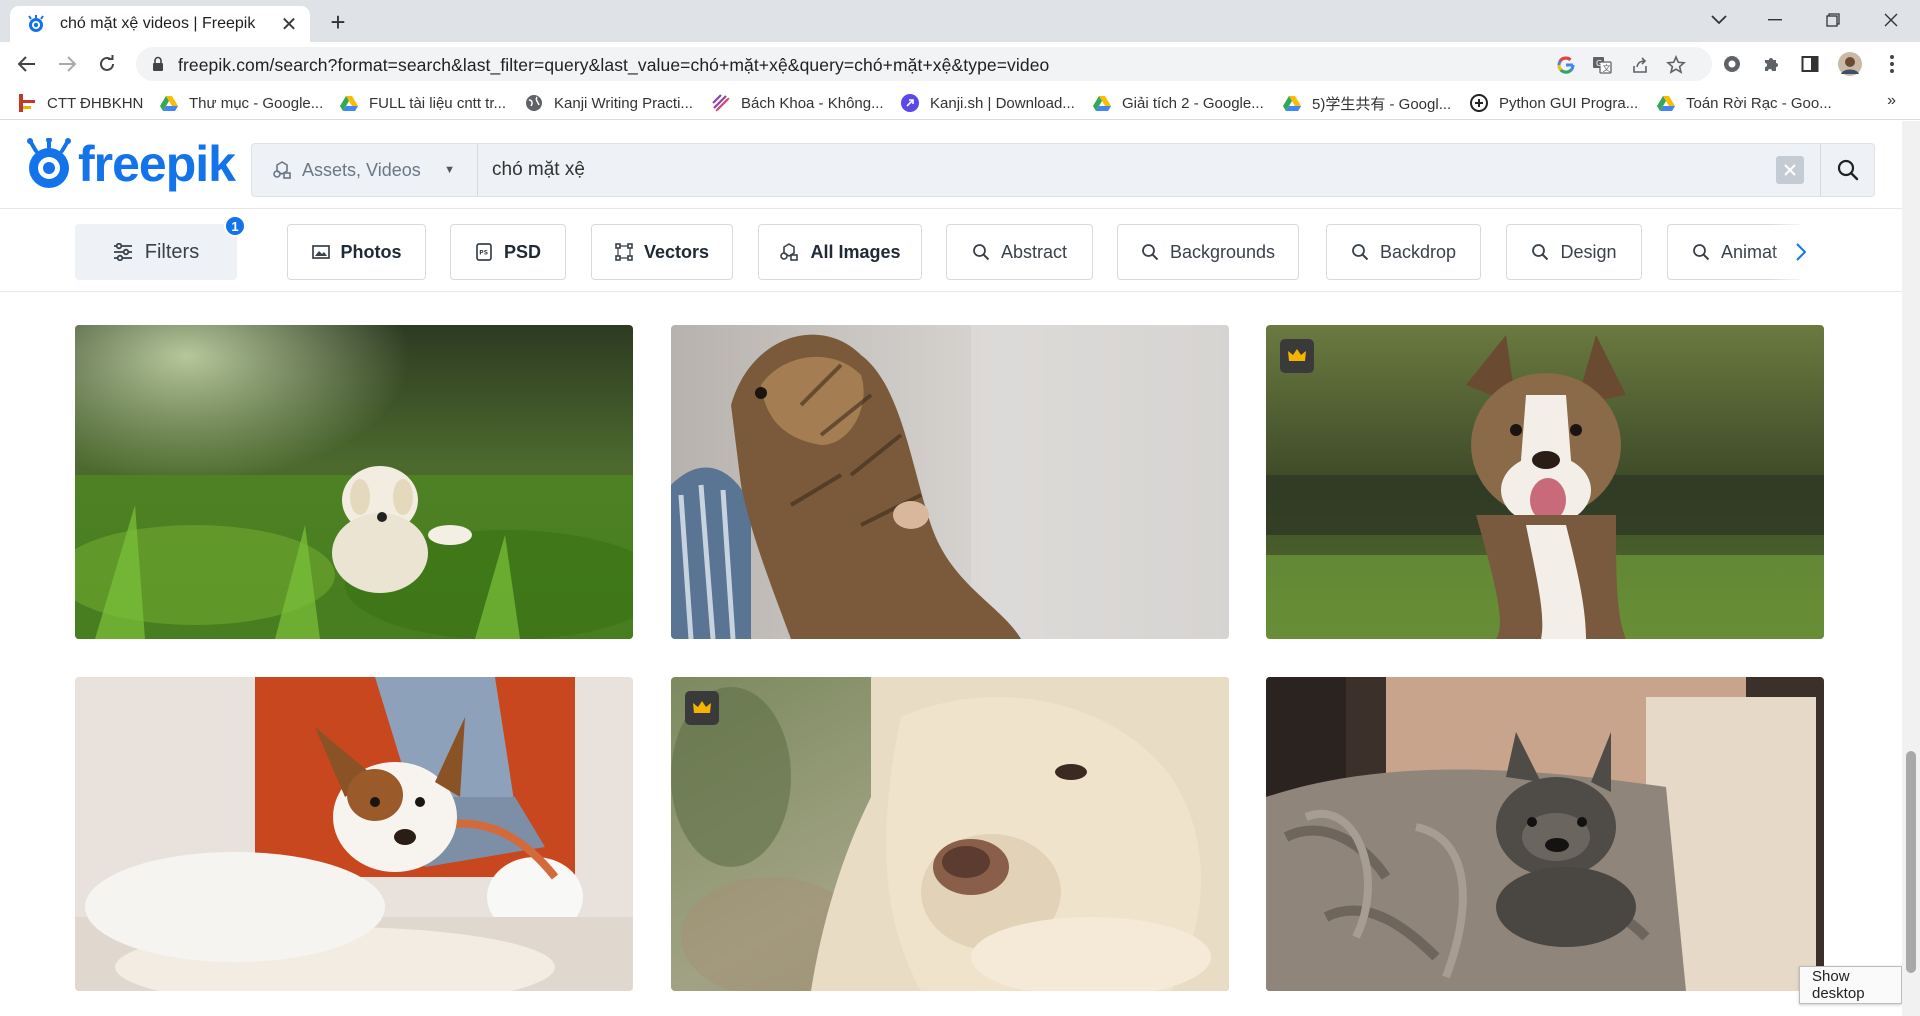 The image size is (1920, 1016). I want to click on psd-icon: PS, so click(484, 252).